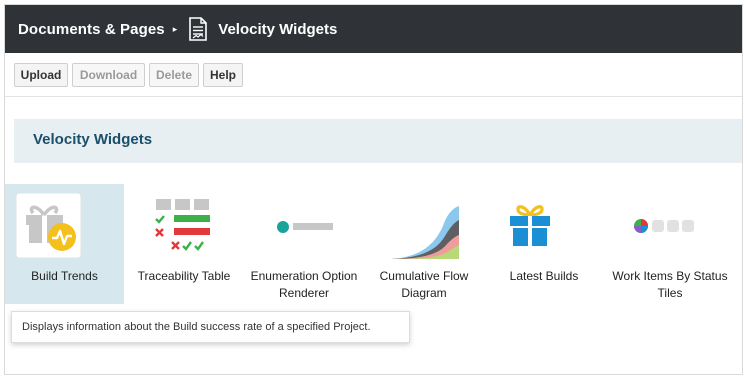 The image size is (747, 380). Describe the element at coordinates (198, 29) in the screenshot. I see `document-icon` at that location.